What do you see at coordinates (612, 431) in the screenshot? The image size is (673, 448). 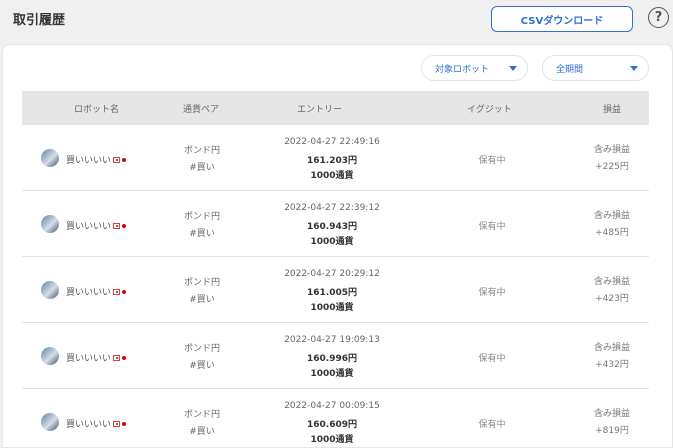 I see `profit-loss-value: +819円` at bounding box center [612, 431].